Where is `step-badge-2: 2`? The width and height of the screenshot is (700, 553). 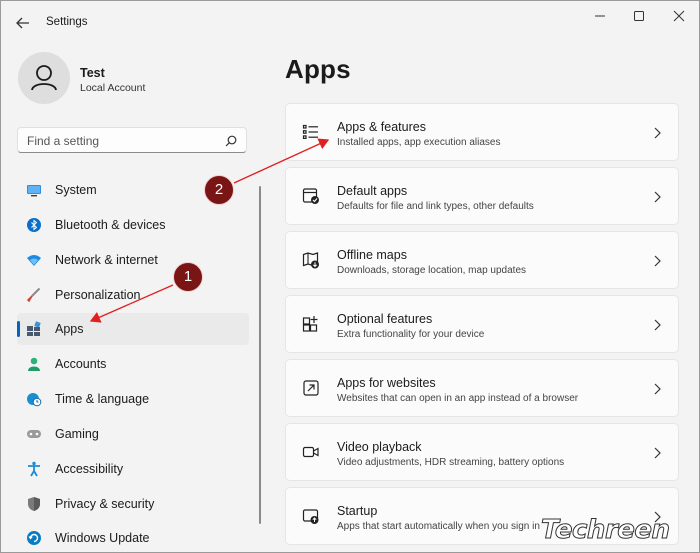 step-badge-2: 2 is located at coordinates (219, 190).